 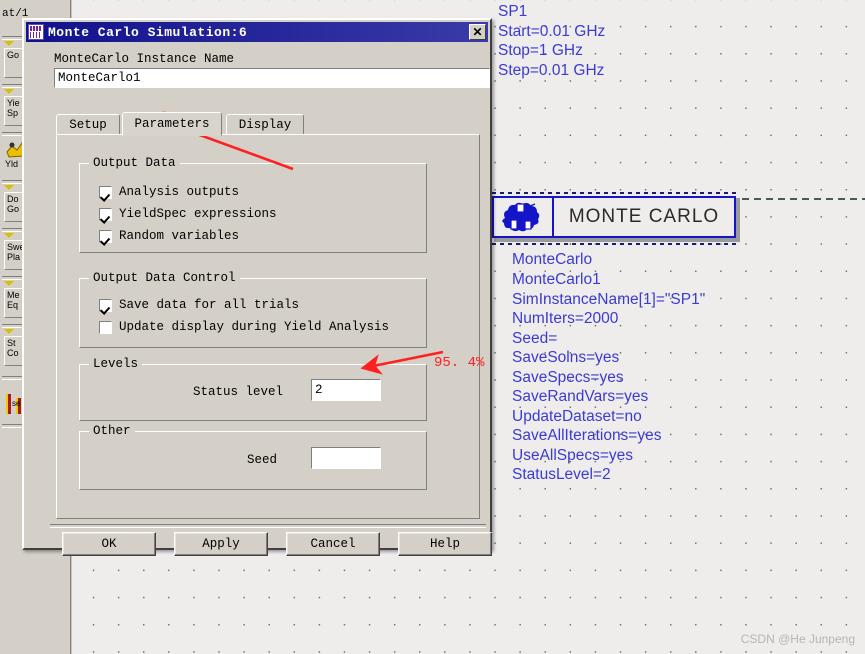 I want to click on tab-display: Display, so click(x=265, y=124).